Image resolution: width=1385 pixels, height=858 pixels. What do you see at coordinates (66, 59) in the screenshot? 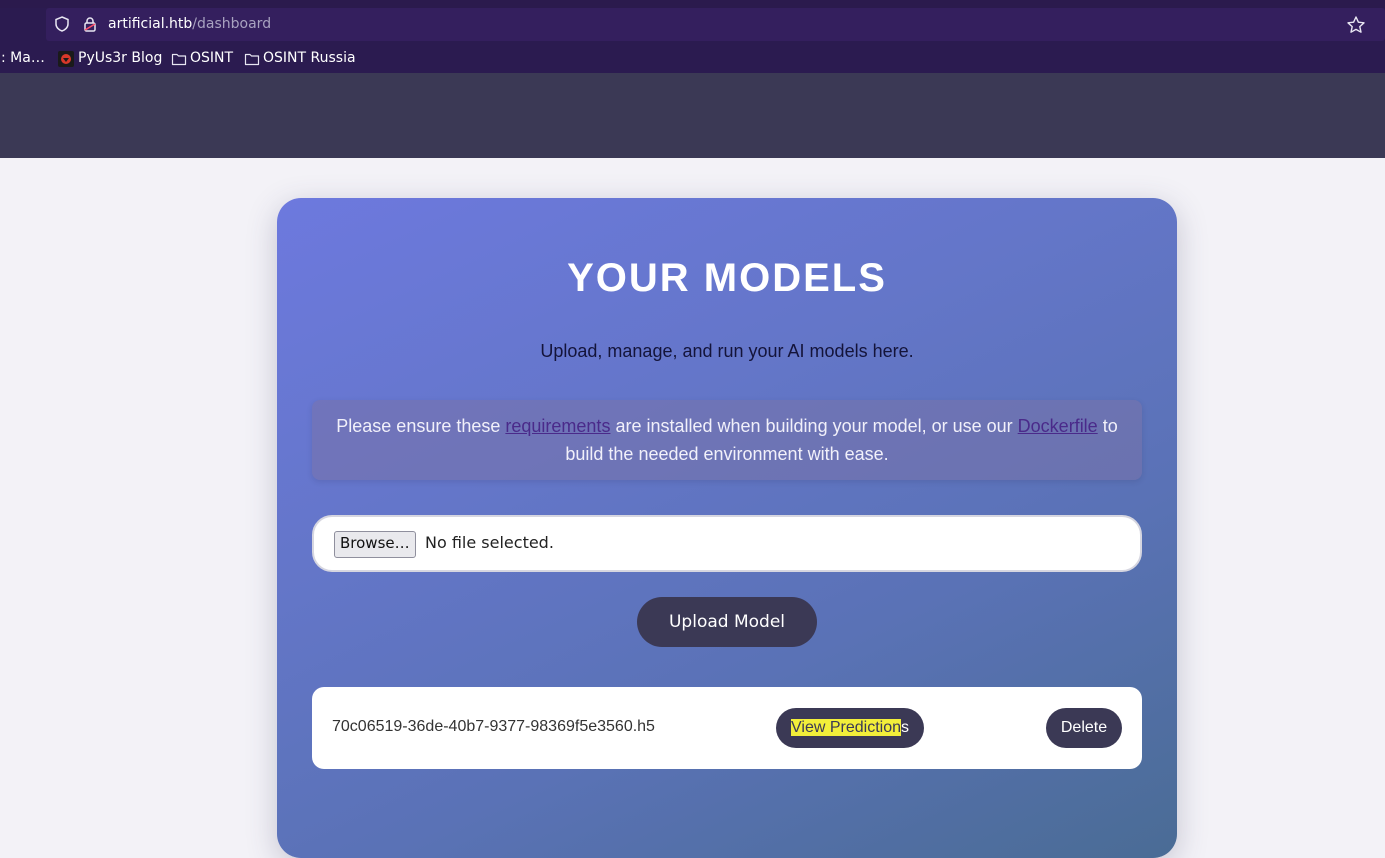
I see `pyus3r-favicon` at bounding box center [66, 59].